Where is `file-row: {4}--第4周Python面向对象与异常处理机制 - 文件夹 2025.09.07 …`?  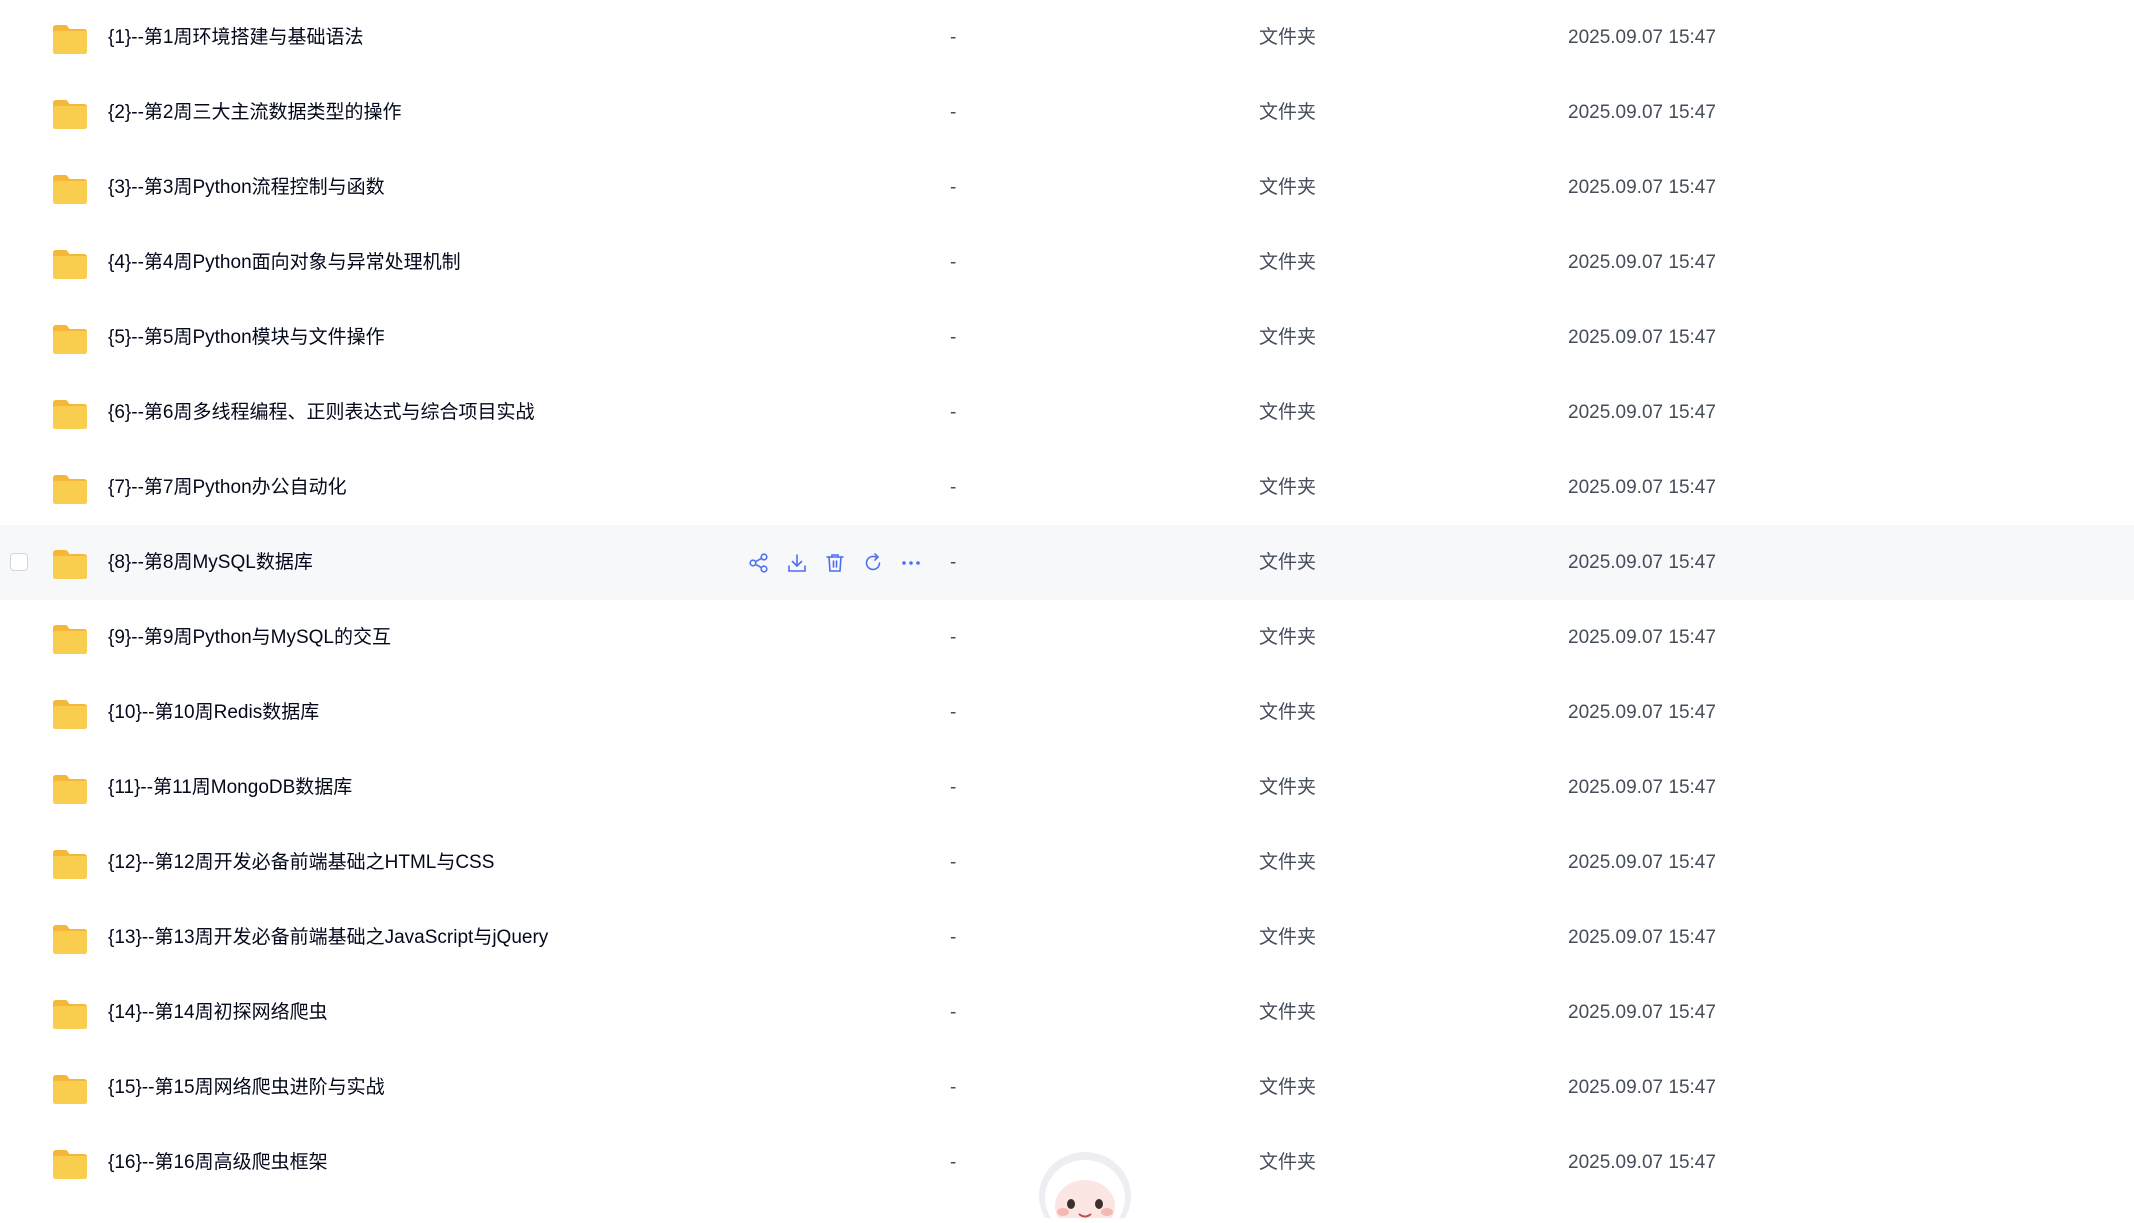
file-row: {4}--第4周Python面向对象与异常处理机制 - 文件夹 2025.09.07 … is located at coordinates (1067, 262).